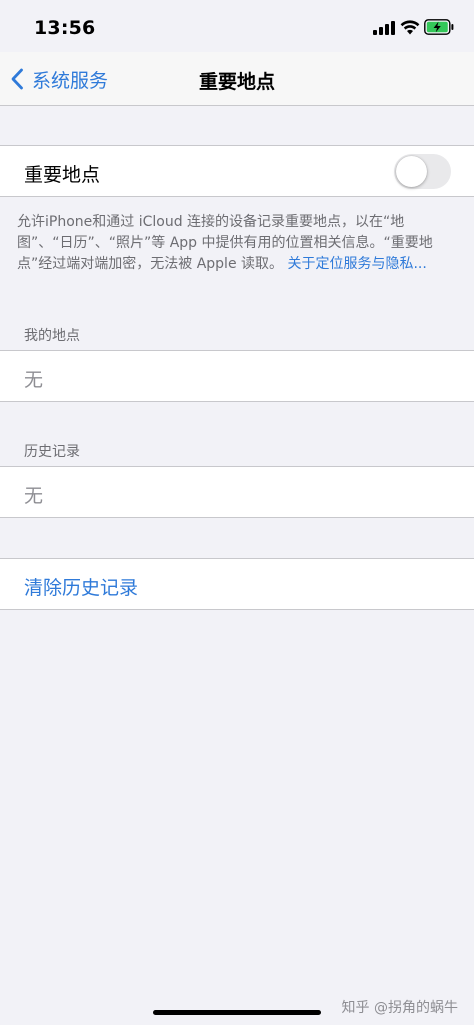 The image size is (474, 1025). I want to click on significant-locations-label: 重要地点, so click(62, 175).